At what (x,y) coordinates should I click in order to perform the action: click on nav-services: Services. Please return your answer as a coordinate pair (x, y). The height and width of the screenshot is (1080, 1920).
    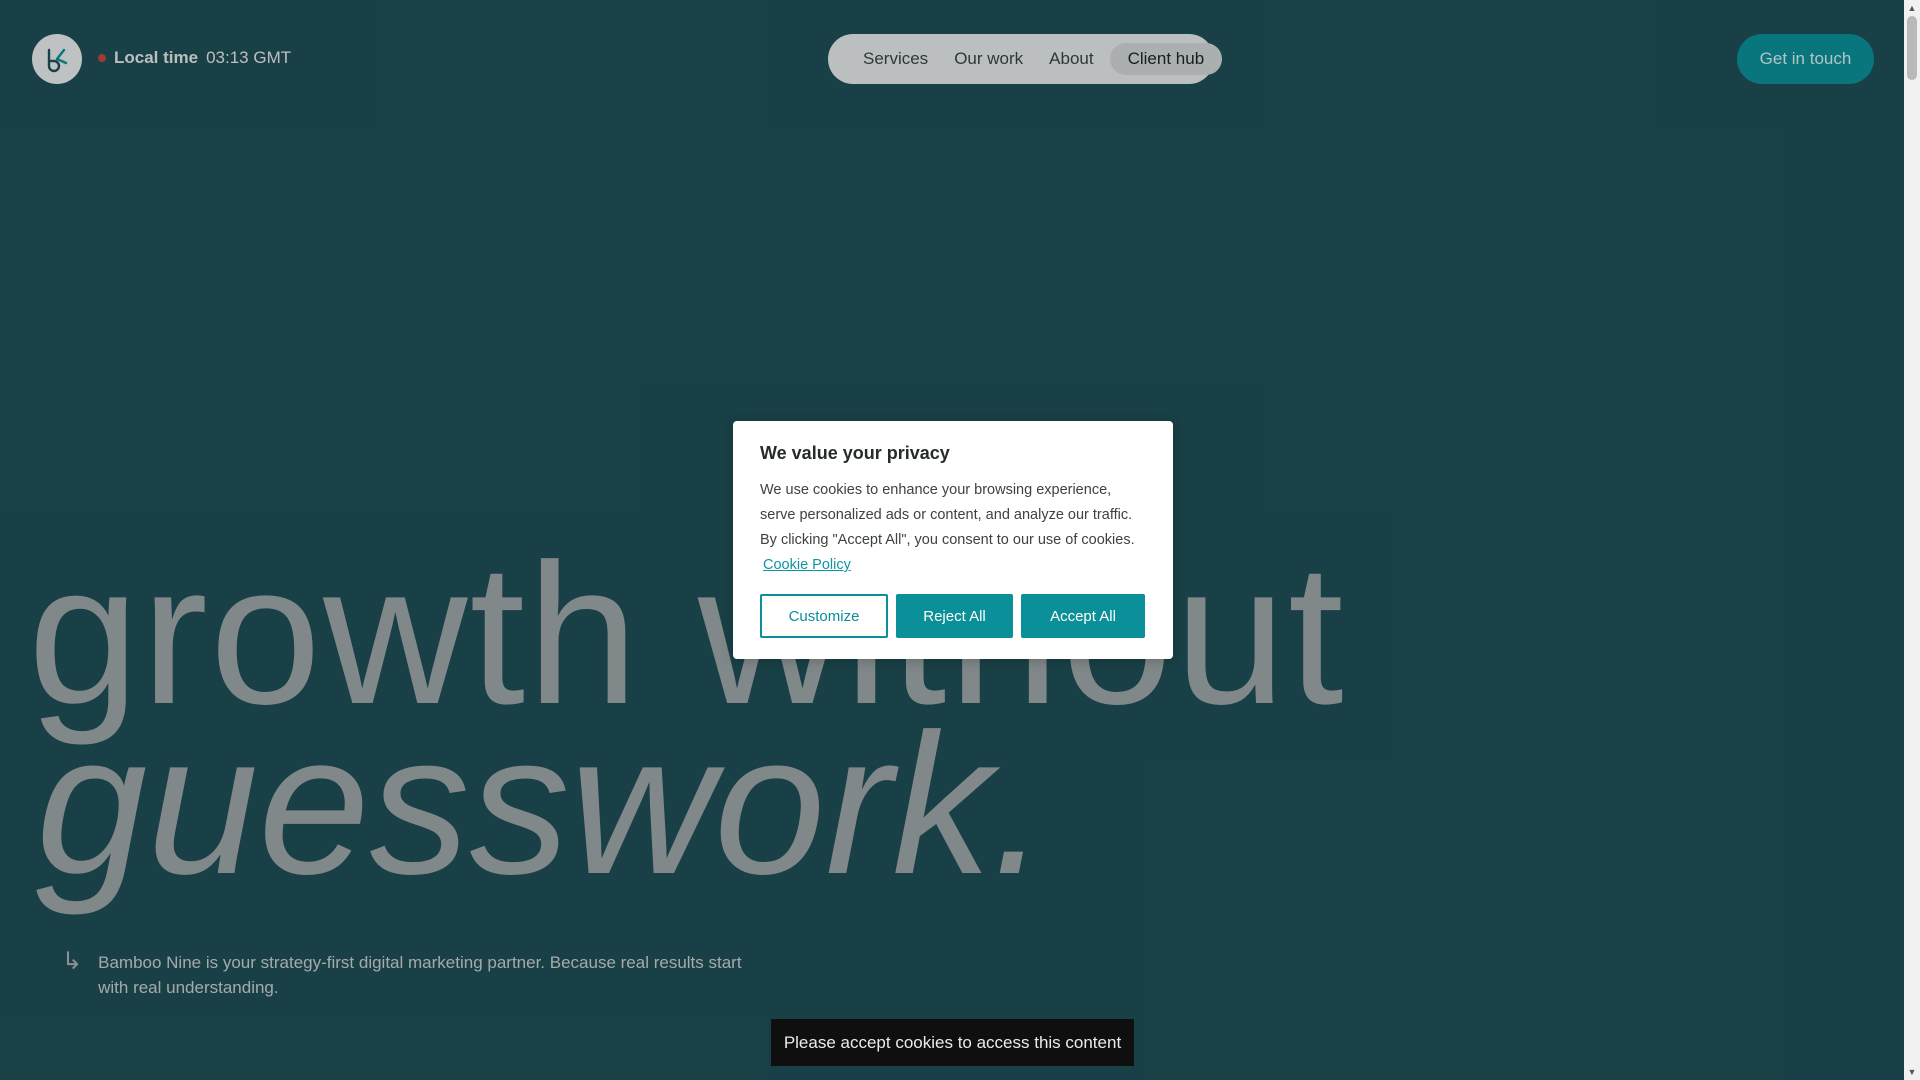
    Looking at the image, I should click on (895, 59).